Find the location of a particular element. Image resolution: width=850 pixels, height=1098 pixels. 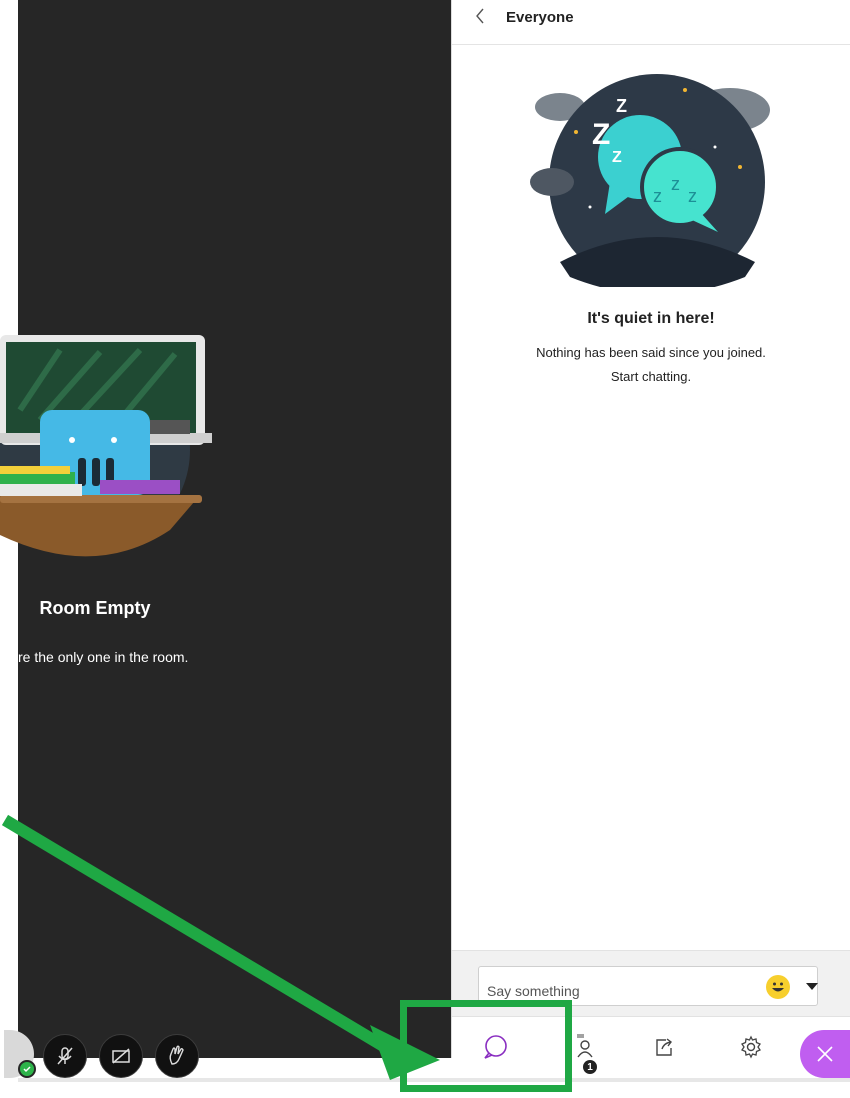

emoji-button is located at coordinates (778, 987).